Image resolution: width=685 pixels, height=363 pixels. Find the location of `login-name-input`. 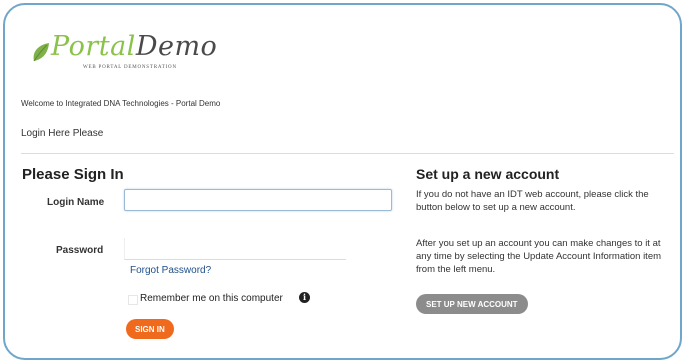

login-name-input is located at coordinates (258, 200).